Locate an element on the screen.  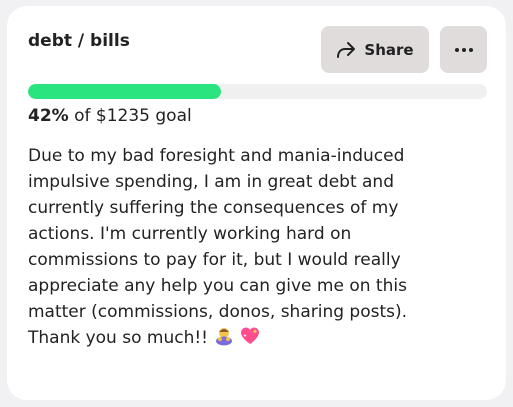
goal-amount-text: of $1235 goal is located at coordinates (130, 116).